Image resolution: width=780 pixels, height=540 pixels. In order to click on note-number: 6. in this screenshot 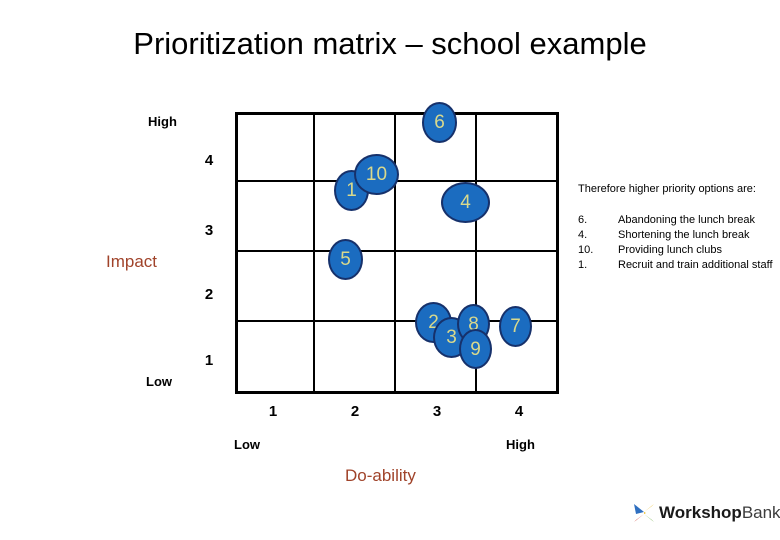, I will do `click(583, 220)`.